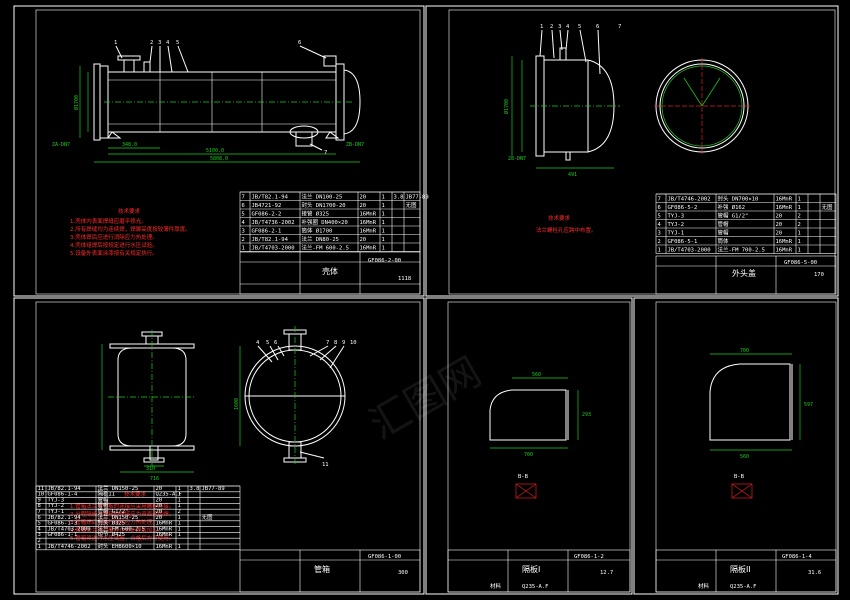 This screenshot has height=600, width=850. Describe the element at coordinates (800, 263) in the screenshot. I see `sheet2-code: GF086-5-00` at that location.